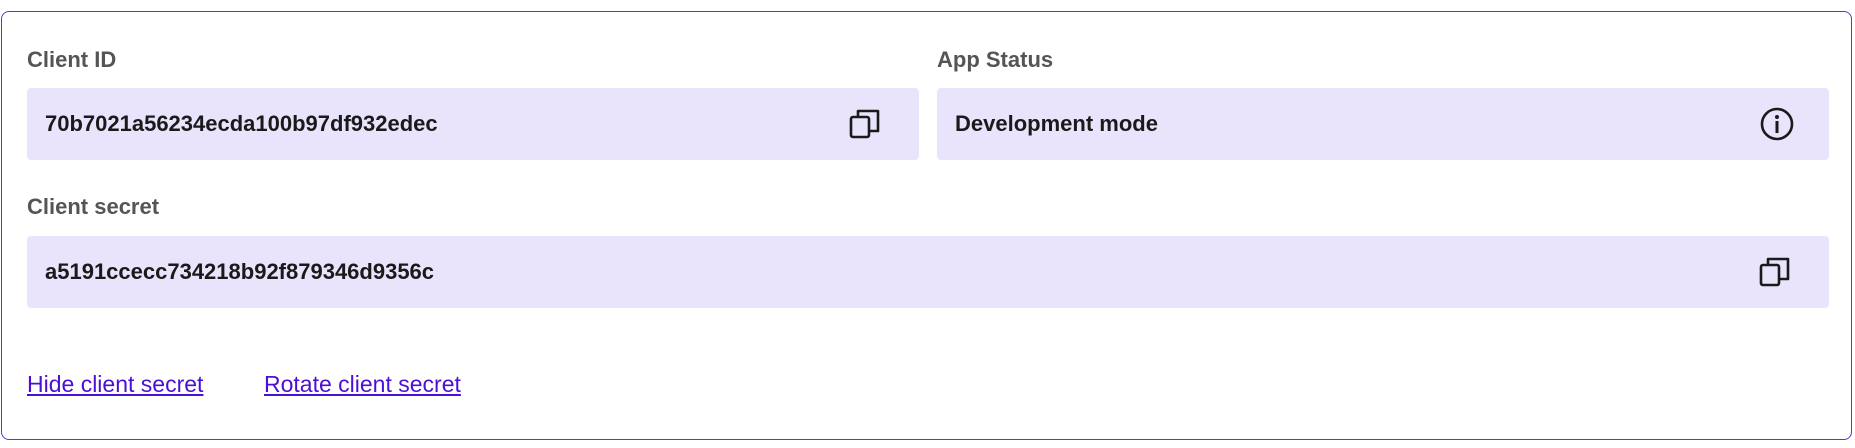 This screenshot has width=1855, height=448. Describe the element at coordinates (1056, 123) in the screenshot. I see `app-status-value: Development mode` at that location.